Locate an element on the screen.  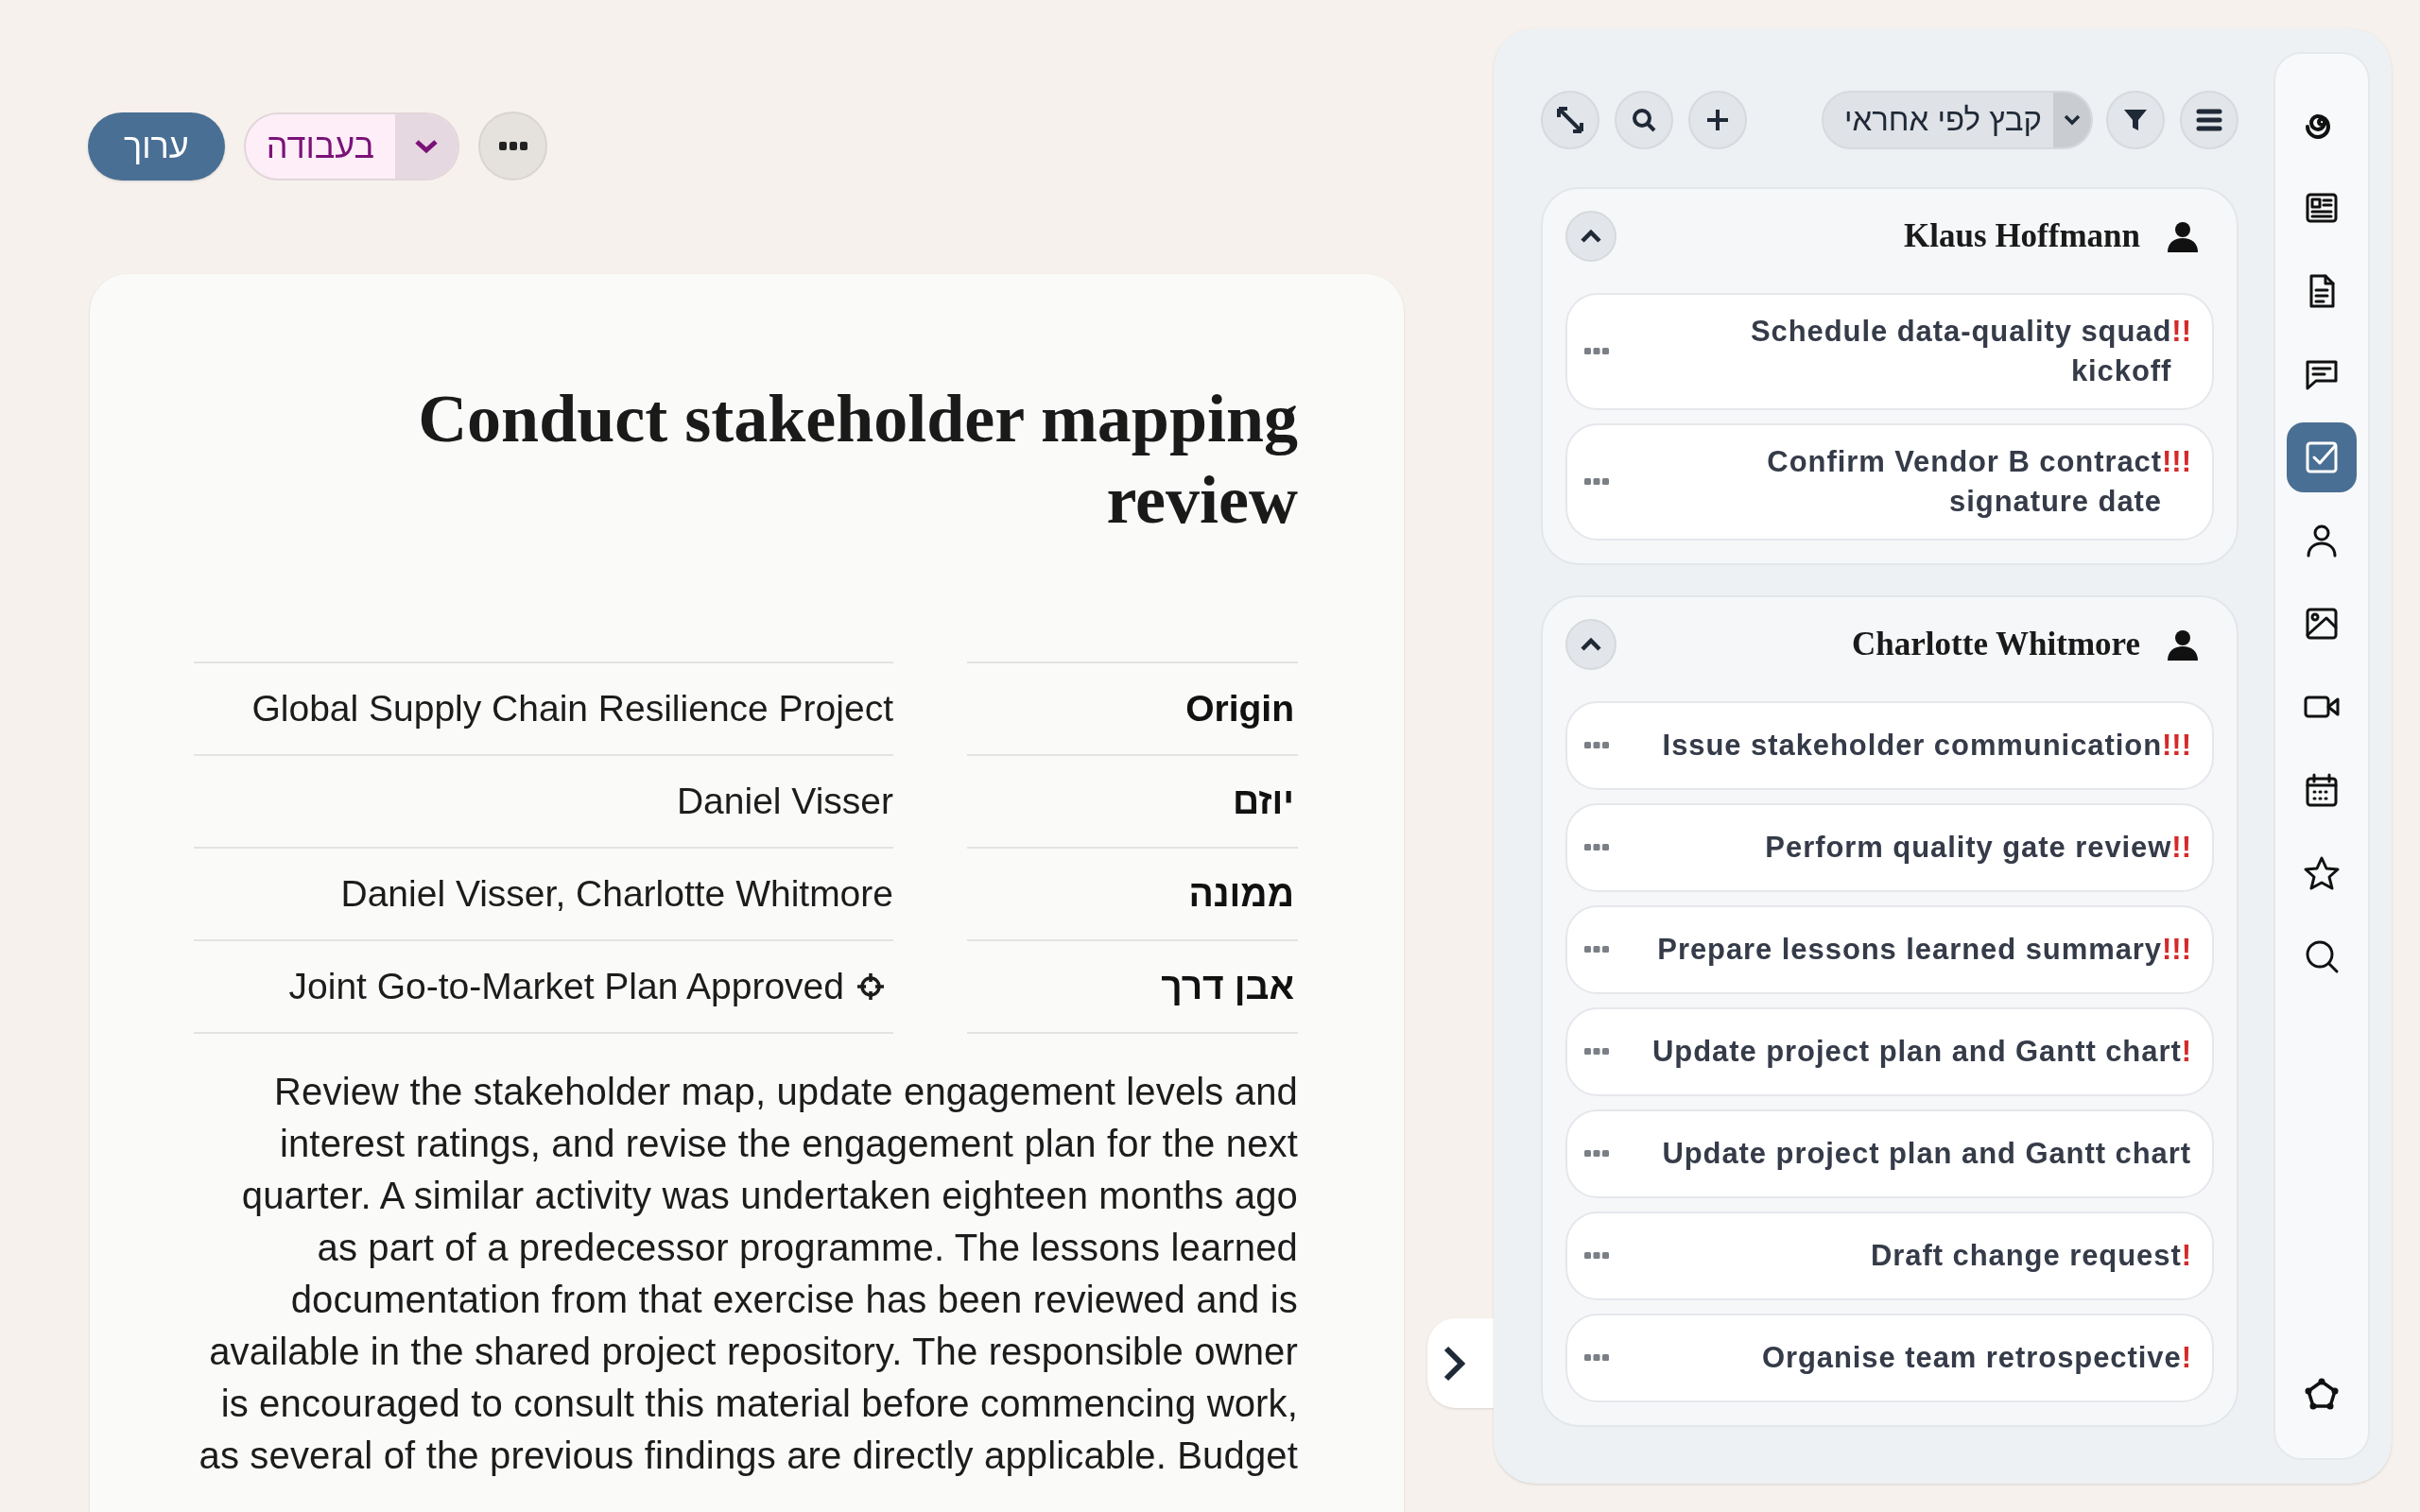
detail-label: אבן דרך is located at coordinates (1227, 986).